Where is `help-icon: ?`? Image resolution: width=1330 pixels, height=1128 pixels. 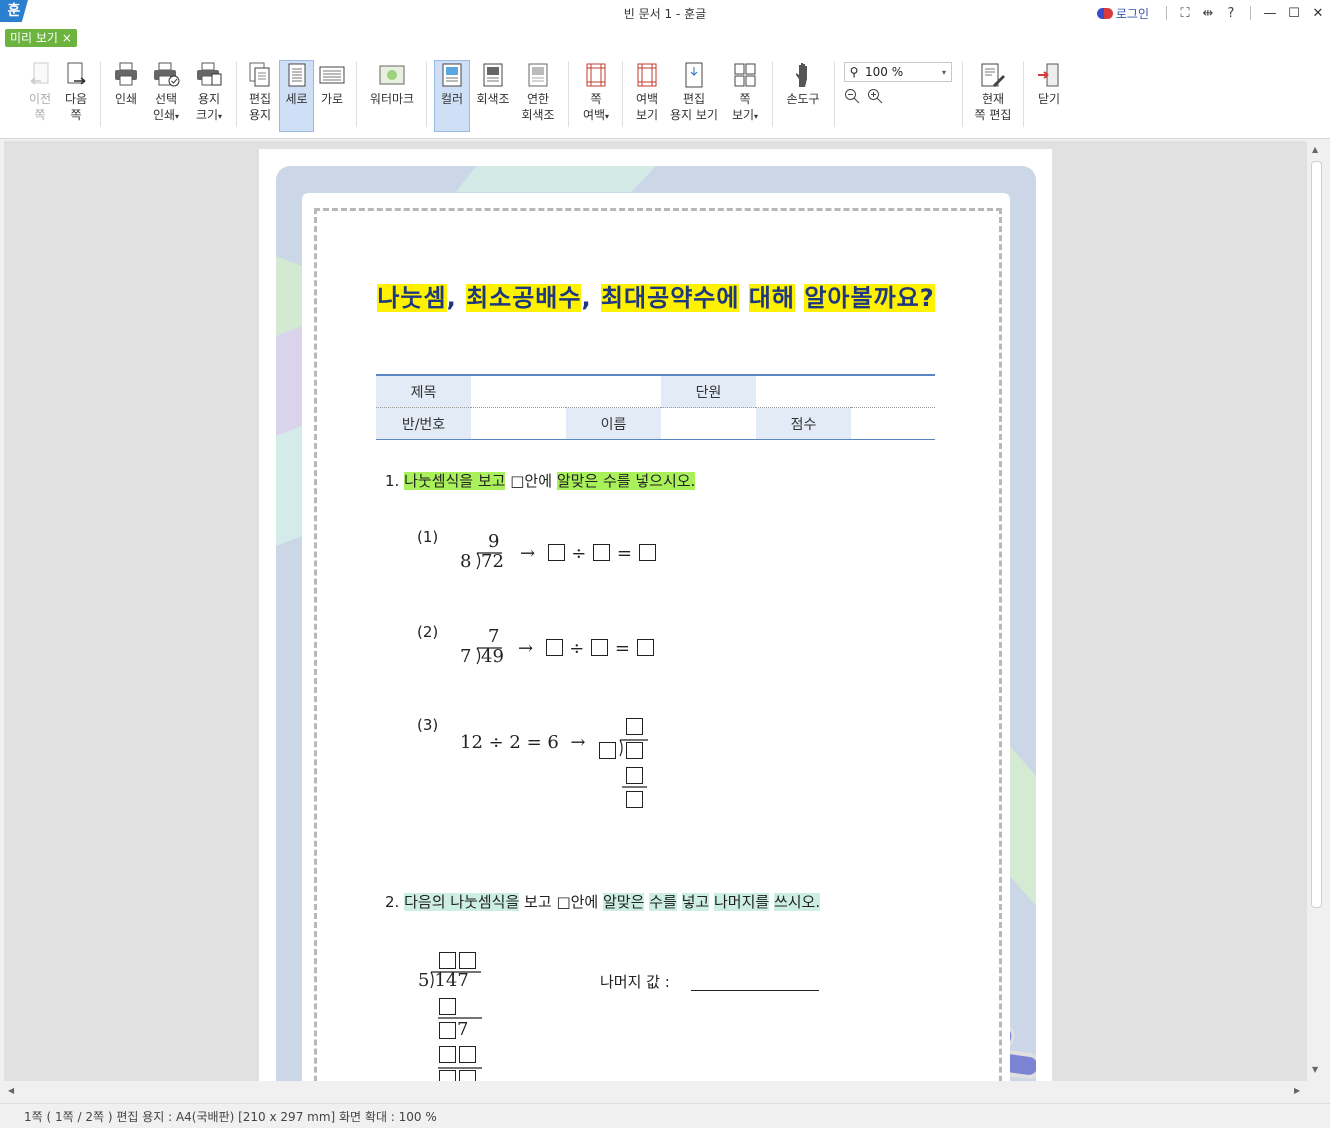 help-icon: ? is located at coordinates (1231, 13).